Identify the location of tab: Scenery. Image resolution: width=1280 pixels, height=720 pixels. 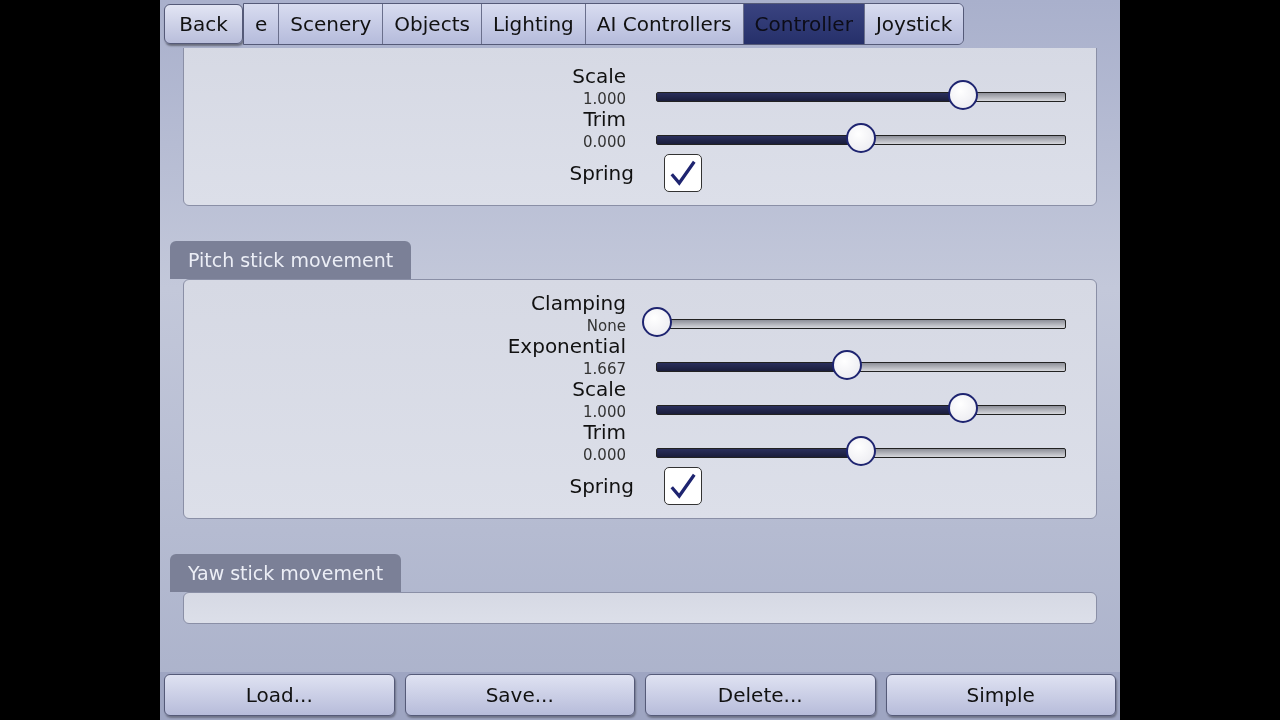
(331, 24).